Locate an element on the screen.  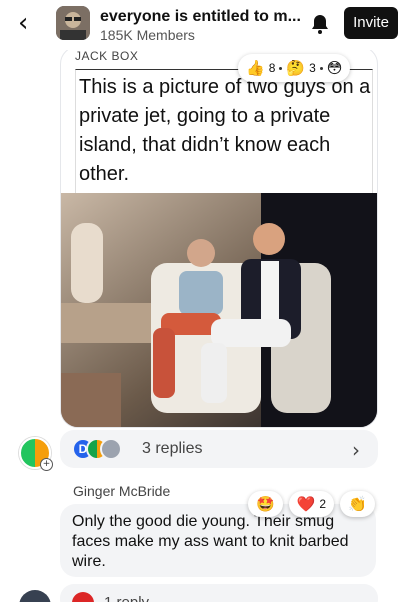
post-author: Jack Box is located at coordinates (107, 56).